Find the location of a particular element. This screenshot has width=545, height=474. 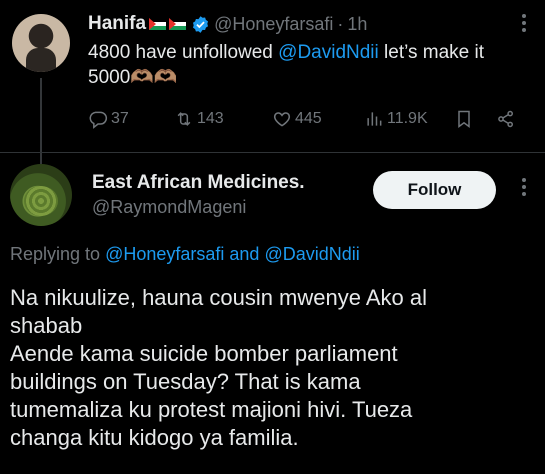

retweet-icon is located at coordinates (184, 119).